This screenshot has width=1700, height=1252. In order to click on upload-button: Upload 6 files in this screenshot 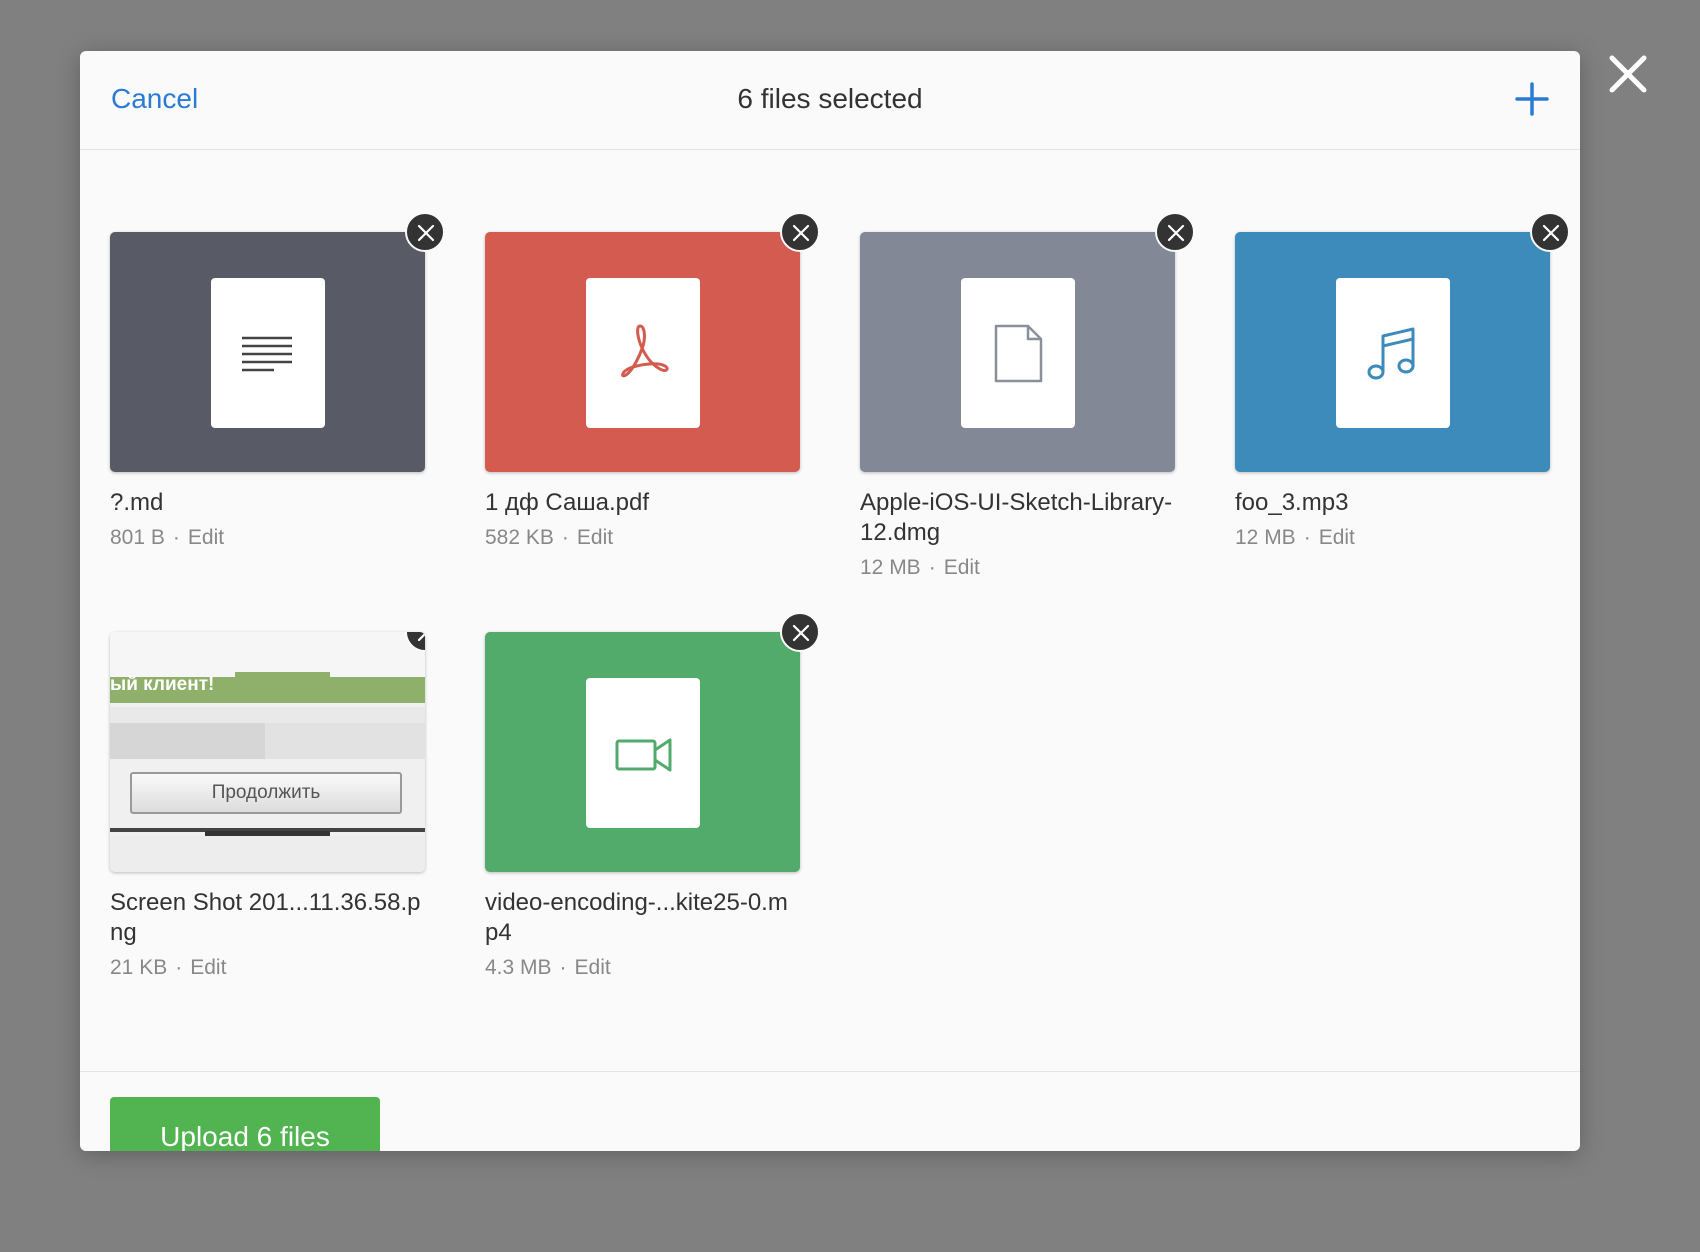, I will do `click(245, 1124)`.